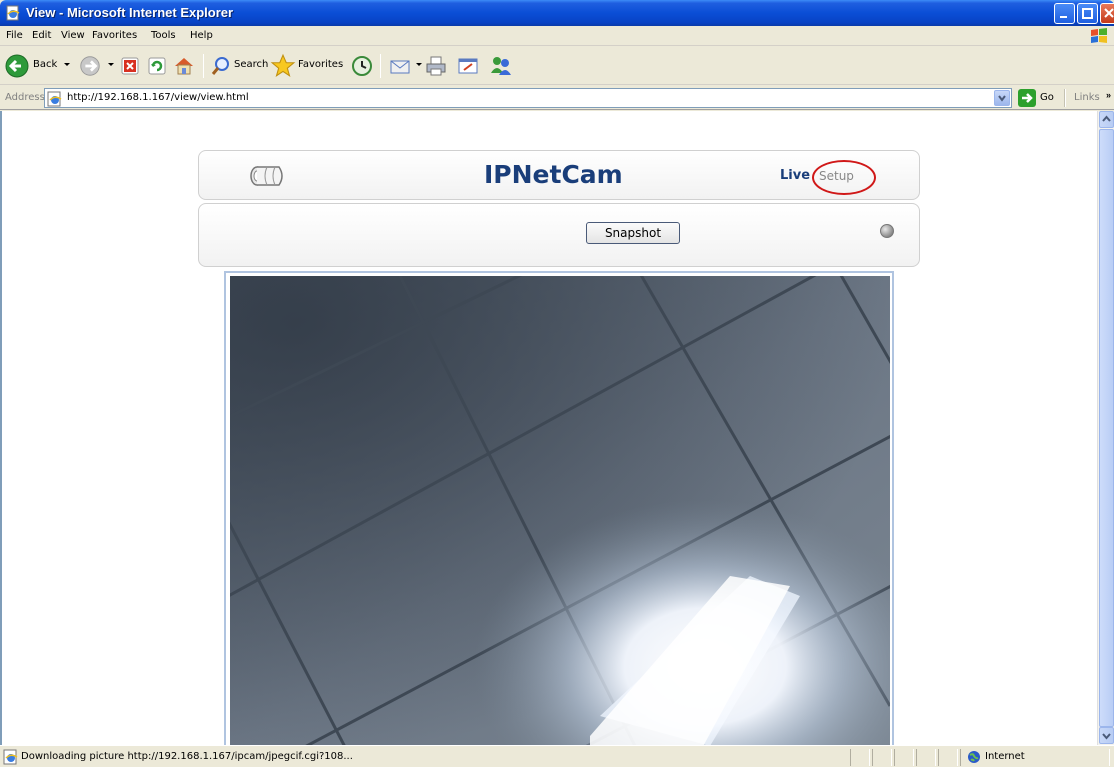 The width and height of the screenshot is (1114, 767). What do you see at coordinates (221, 66) in the screenshot?
I see `search-icon` at bounding box center [221, 66].